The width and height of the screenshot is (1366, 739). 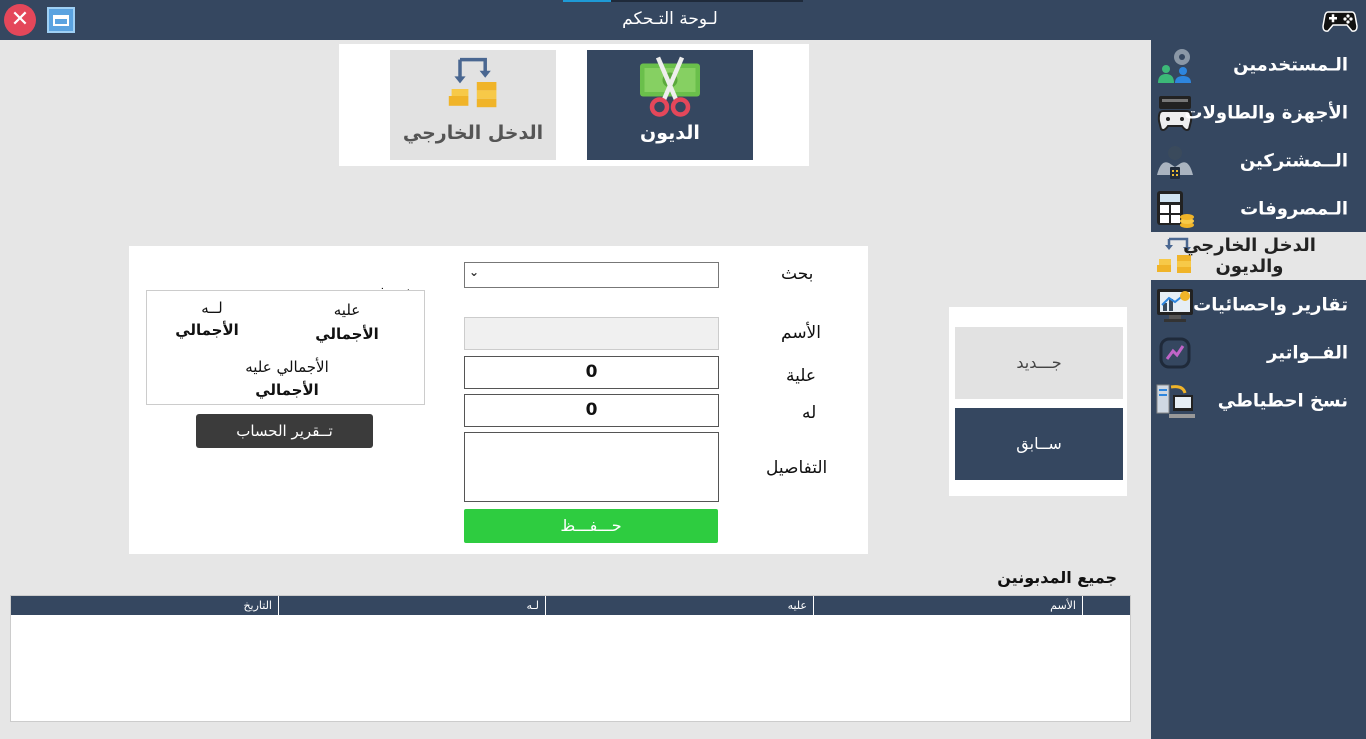 I want to click on summary-net-heading: الأجمالي عليه, so click(x=287, y=367).